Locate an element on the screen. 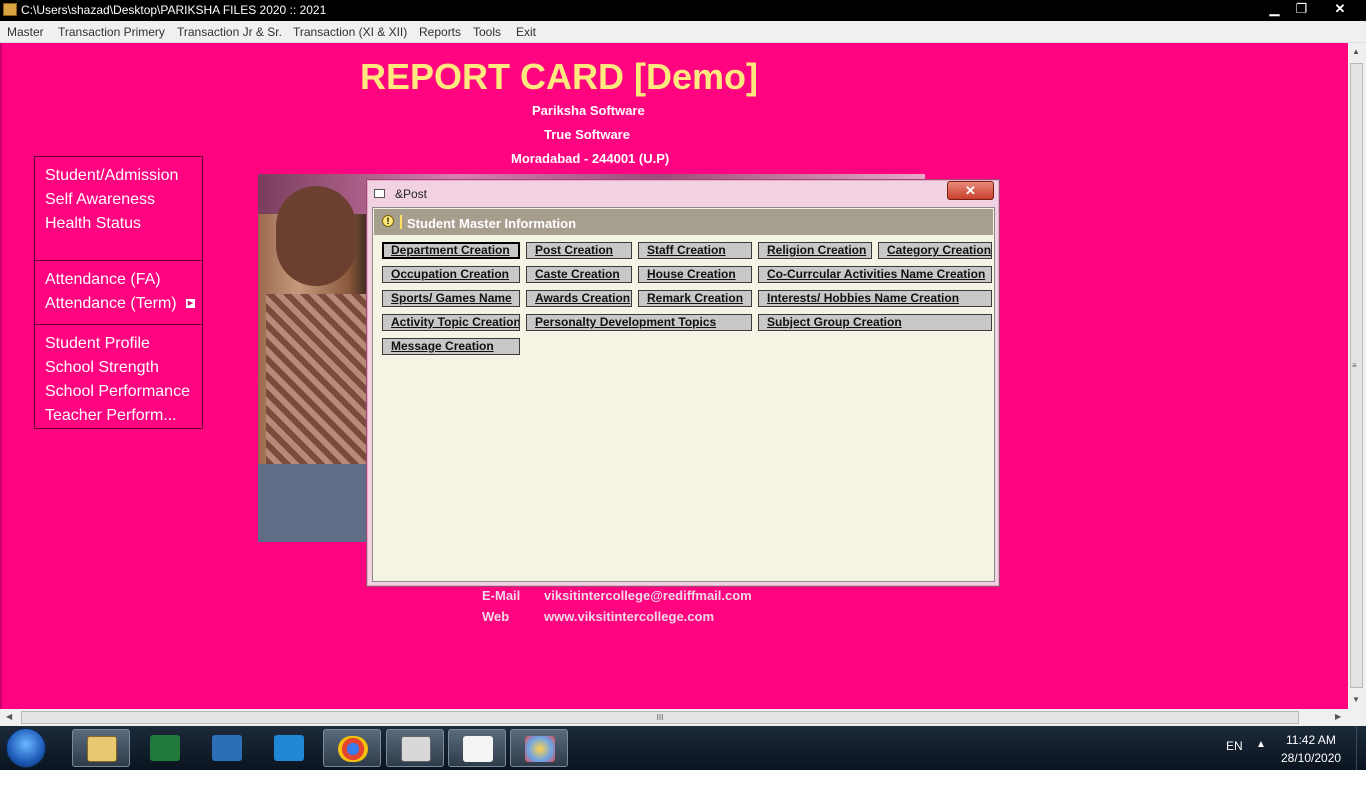 This screenshot has height=795, width=1366. page-title: REPORT CARD [Demo] is located at coordinates (559, 76).